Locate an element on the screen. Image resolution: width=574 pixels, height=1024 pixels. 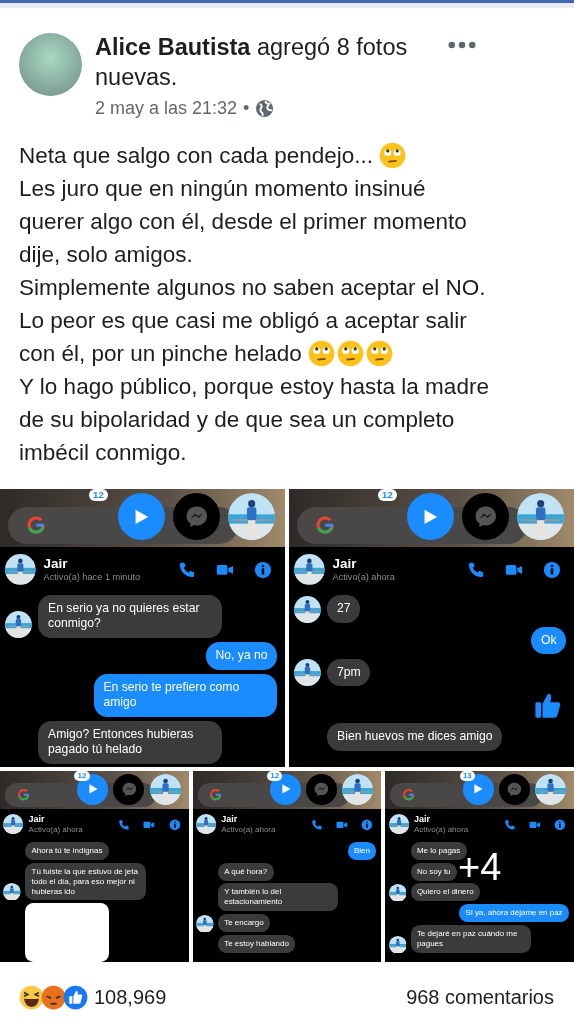
message-bubble: No, ya no is located at coordinates (241, 656).